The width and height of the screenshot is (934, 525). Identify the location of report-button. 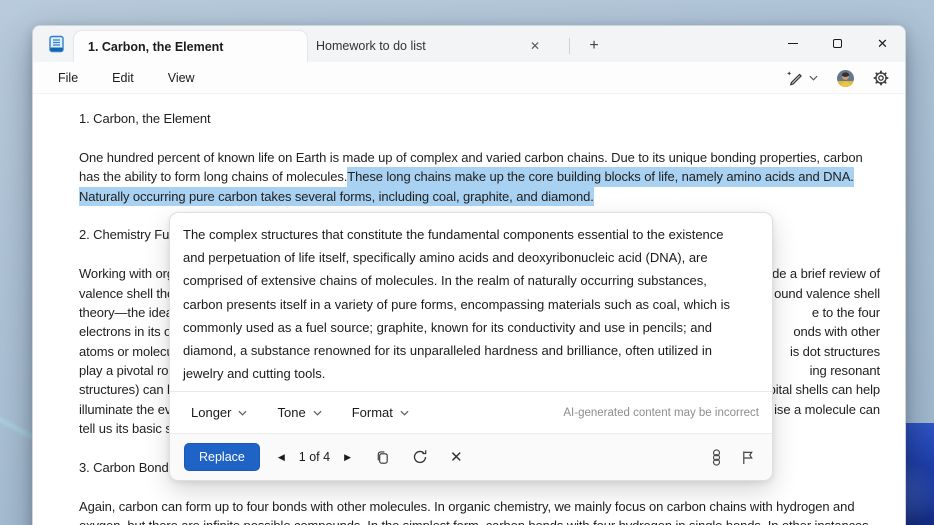
(747, 457).